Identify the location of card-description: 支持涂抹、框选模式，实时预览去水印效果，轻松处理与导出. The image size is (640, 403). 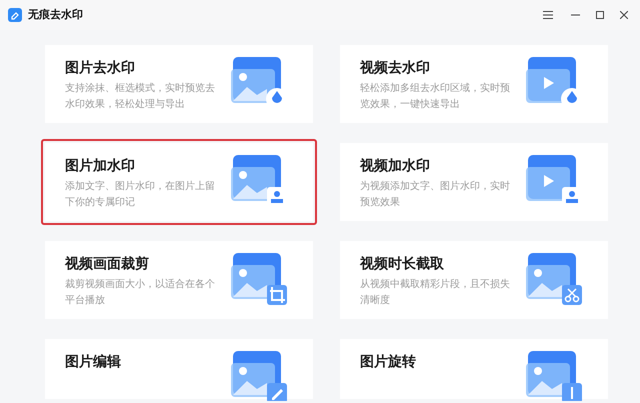
(140, 97).